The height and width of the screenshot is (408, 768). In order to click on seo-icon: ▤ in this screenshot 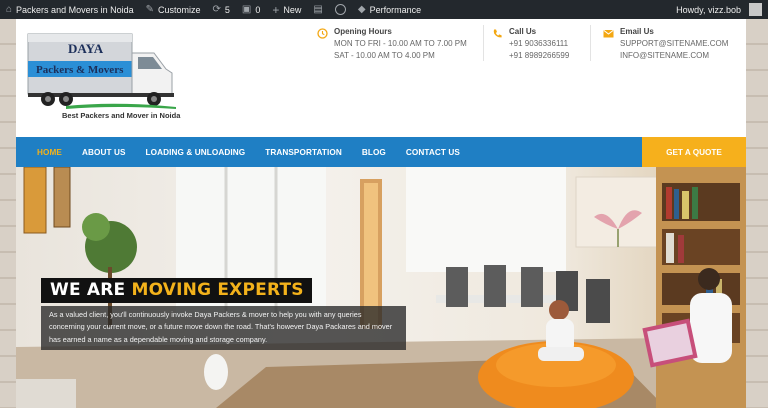, I will do `click(318, 9)`.